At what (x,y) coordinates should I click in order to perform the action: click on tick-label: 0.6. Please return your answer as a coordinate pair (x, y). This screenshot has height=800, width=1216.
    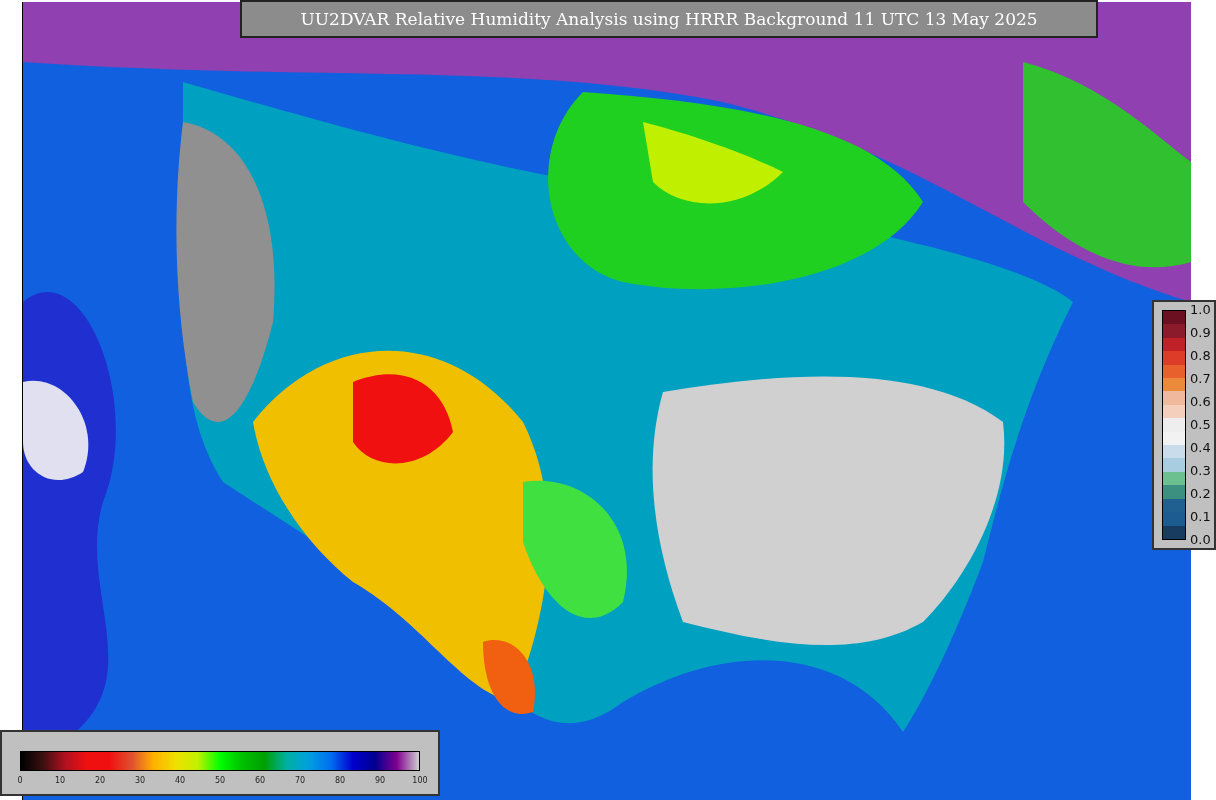
    Looking at the image, I should click on (1200, 402).